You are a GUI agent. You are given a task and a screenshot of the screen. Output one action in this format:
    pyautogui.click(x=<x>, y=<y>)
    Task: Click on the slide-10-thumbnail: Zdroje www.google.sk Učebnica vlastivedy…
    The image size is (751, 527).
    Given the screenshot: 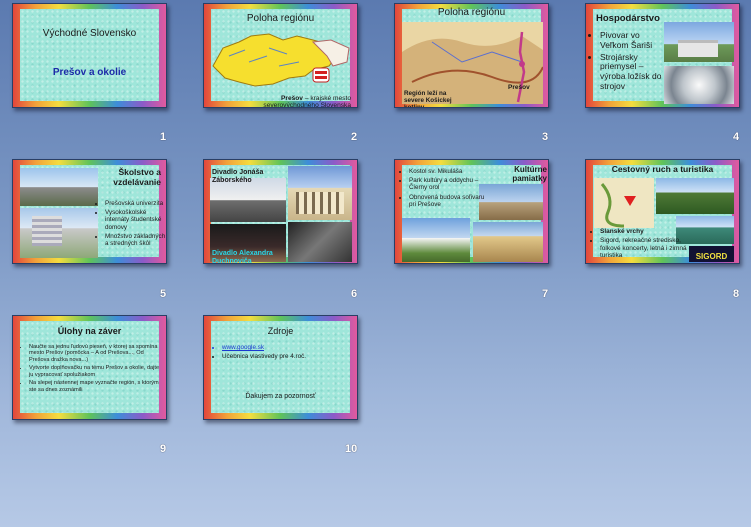 What is the action you would take?
    pyautogui.click(x=280, y=367)
    